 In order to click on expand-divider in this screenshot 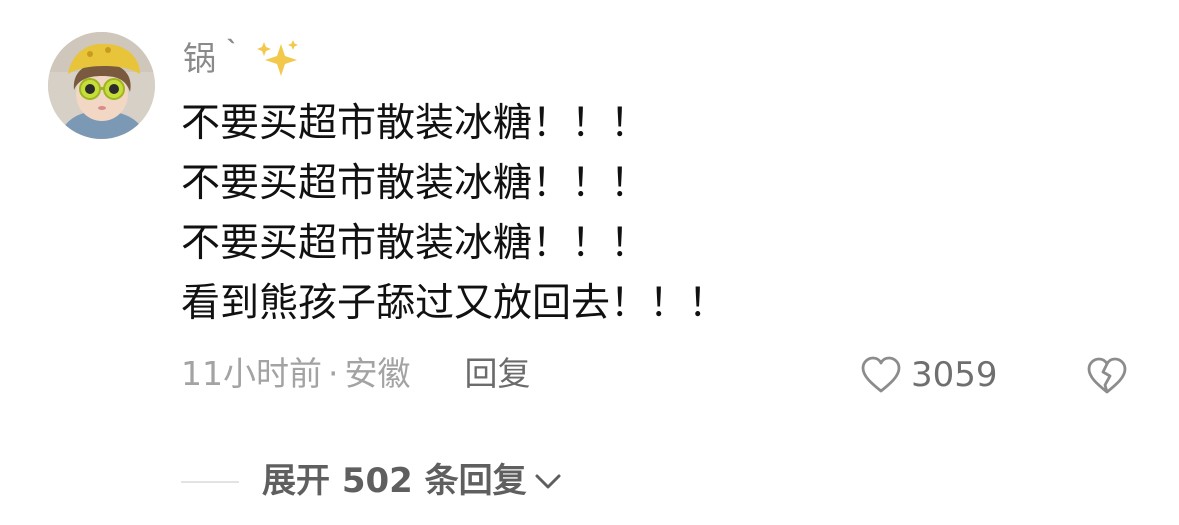, I will do `click(210, 482)`.